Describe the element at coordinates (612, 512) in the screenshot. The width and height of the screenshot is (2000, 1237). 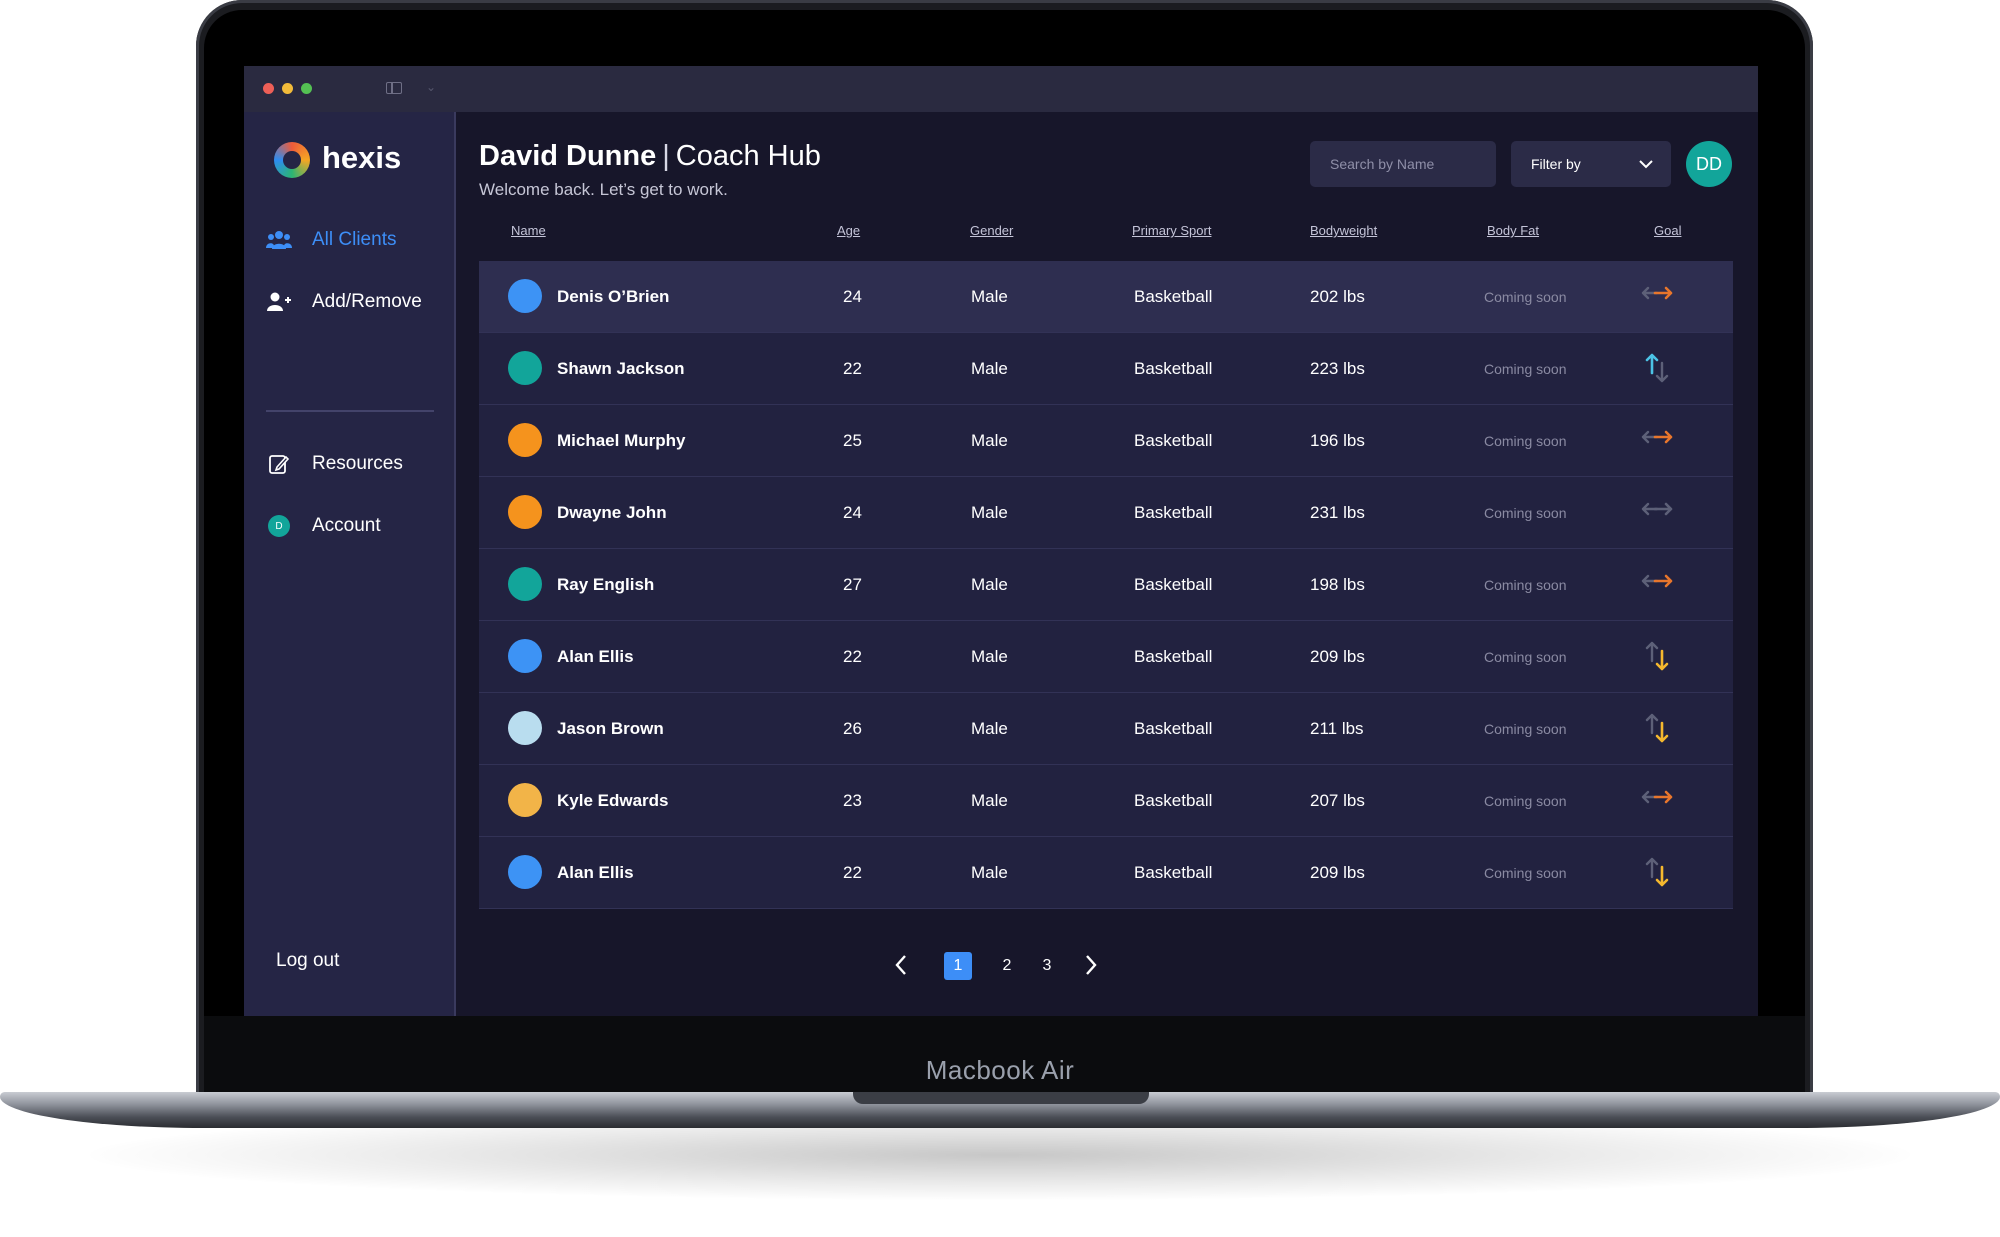
I see `client-name: Dwayne John` at that location.